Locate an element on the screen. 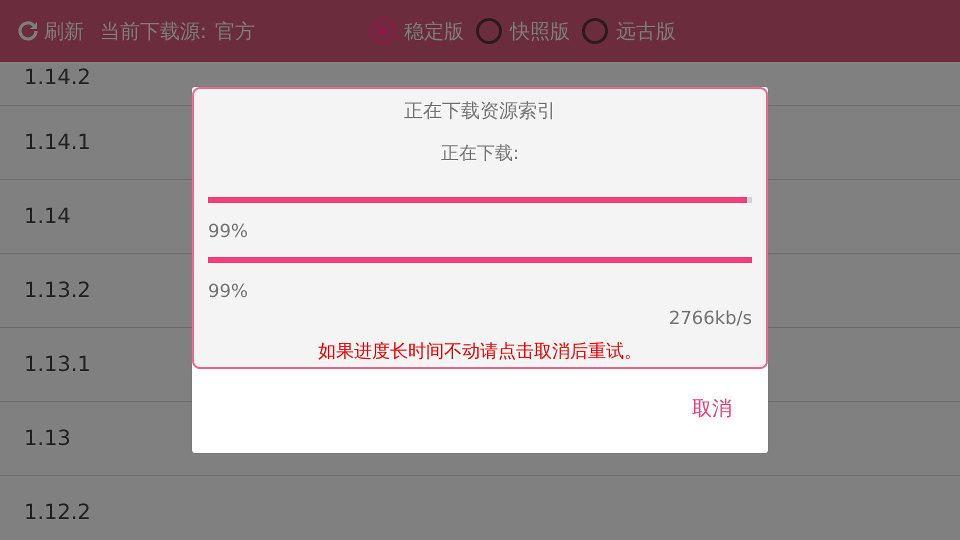  radio-label: 稳定版 is located at coordinates (434, 31).